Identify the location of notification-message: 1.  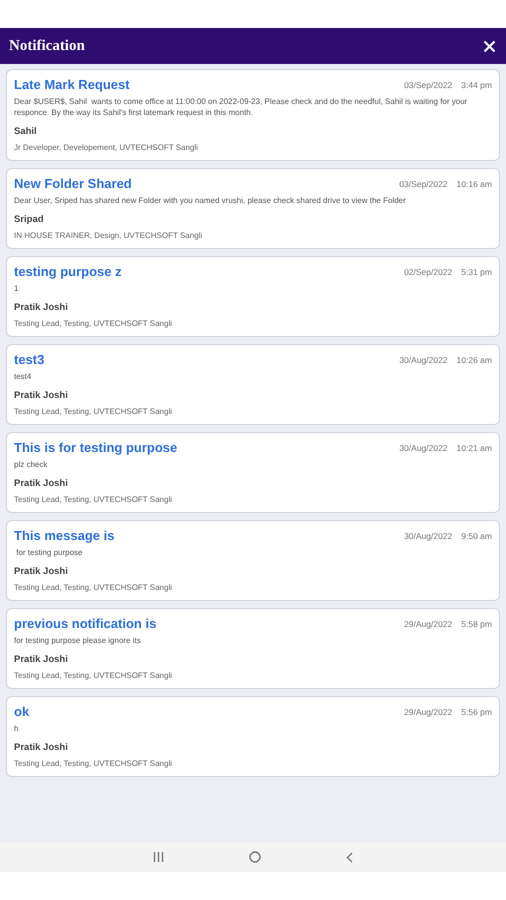
(17, 288).